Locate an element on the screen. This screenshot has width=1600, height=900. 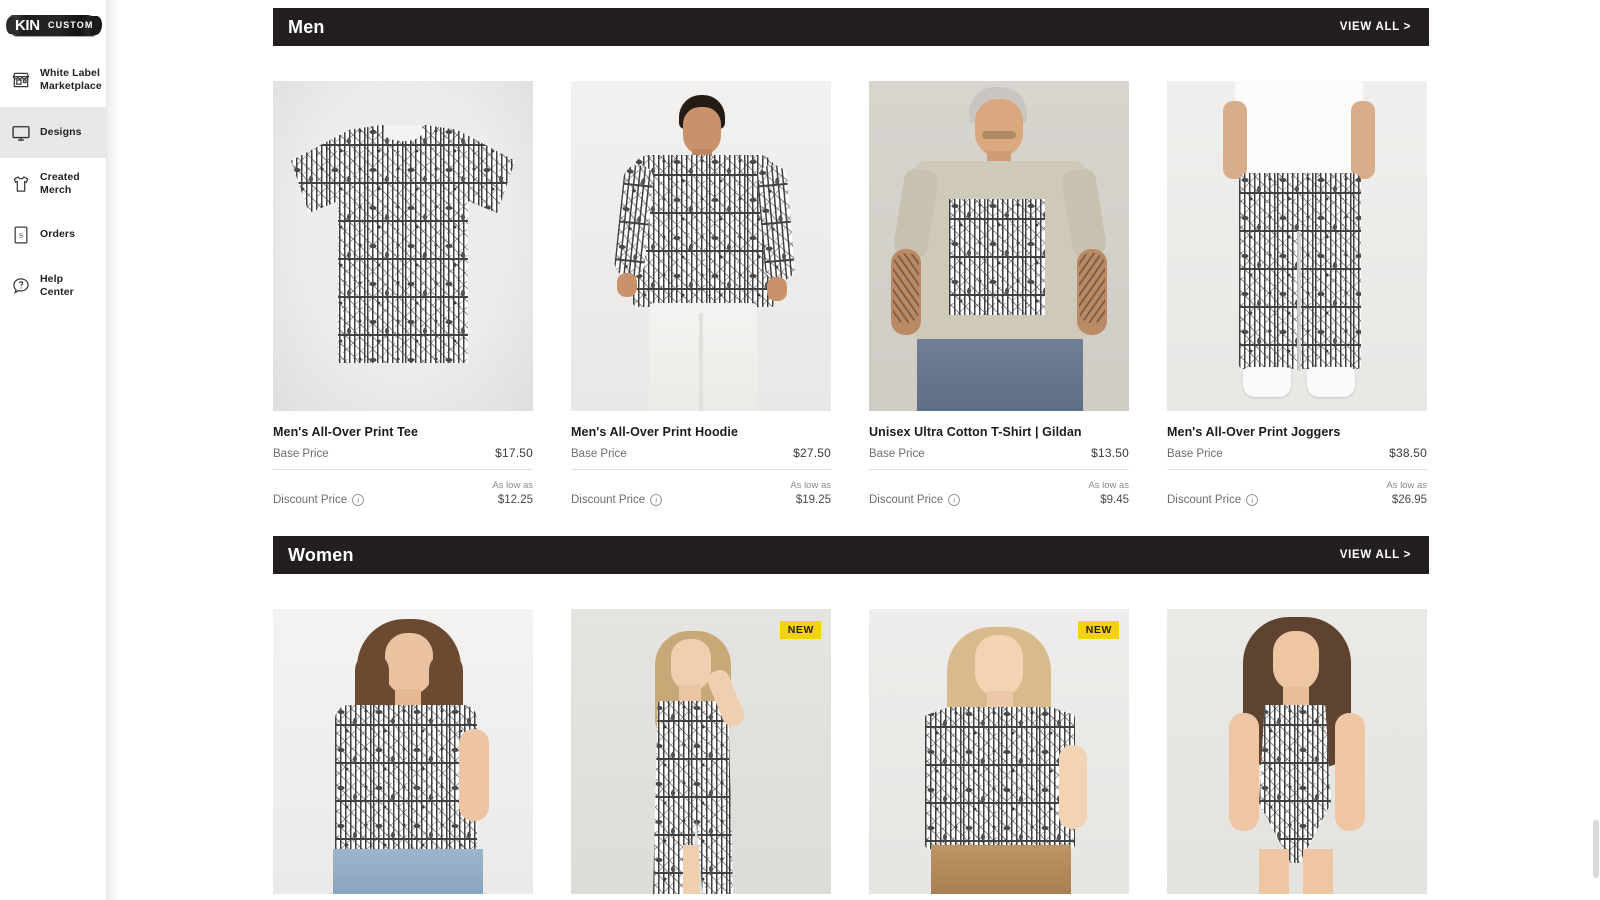
product-title: Men's All-Over Print Tee is located at coordinates (345, 432).